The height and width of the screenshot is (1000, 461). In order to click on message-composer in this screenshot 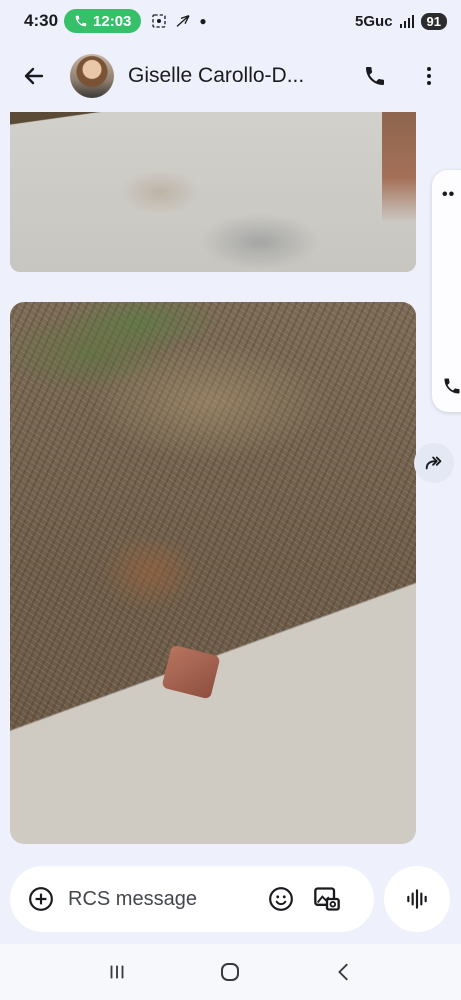, I will do `click(192, 899)`.